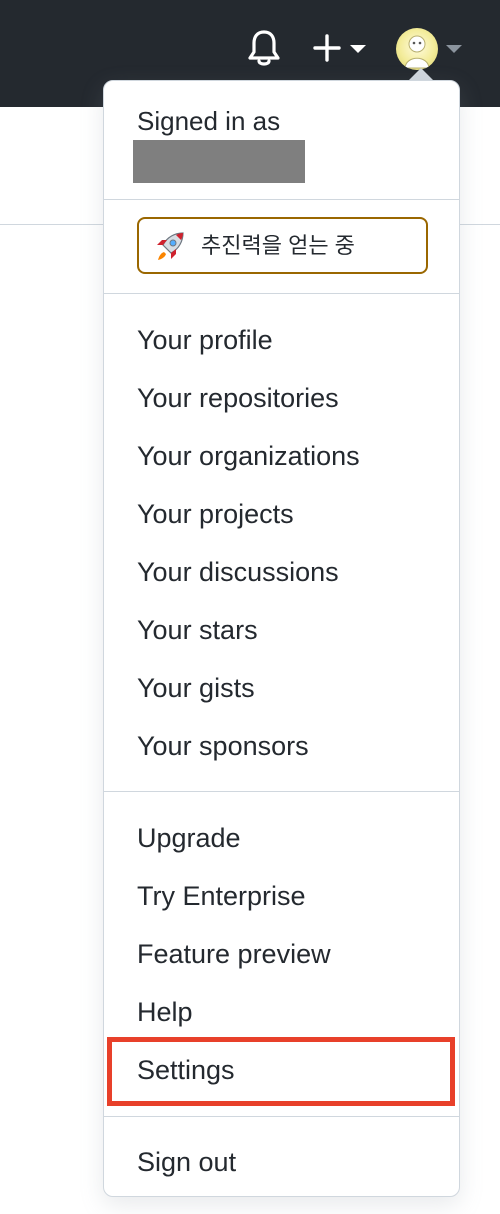 The height and width of the screenshot is (1214, 500). What do you see at coordinates (234, 954) in the screenshot?
I see `menu-item-feature-preview: Feature preview` at bounding box center [234, 954].